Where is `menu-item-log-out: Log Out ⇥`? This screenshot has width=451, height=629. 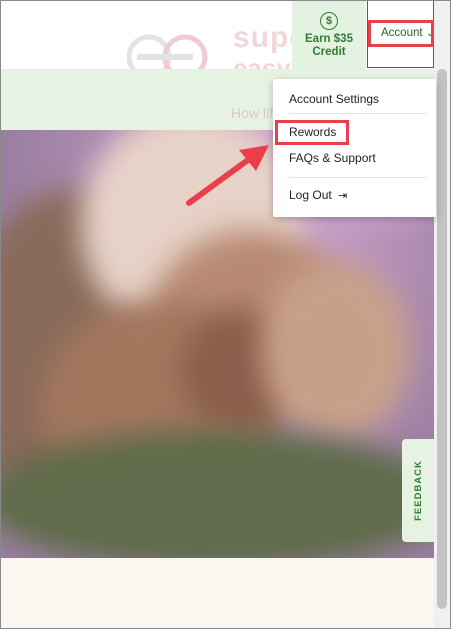
menu-item-log-out: Log Out ⇥ is located at coordinates (318, 195).